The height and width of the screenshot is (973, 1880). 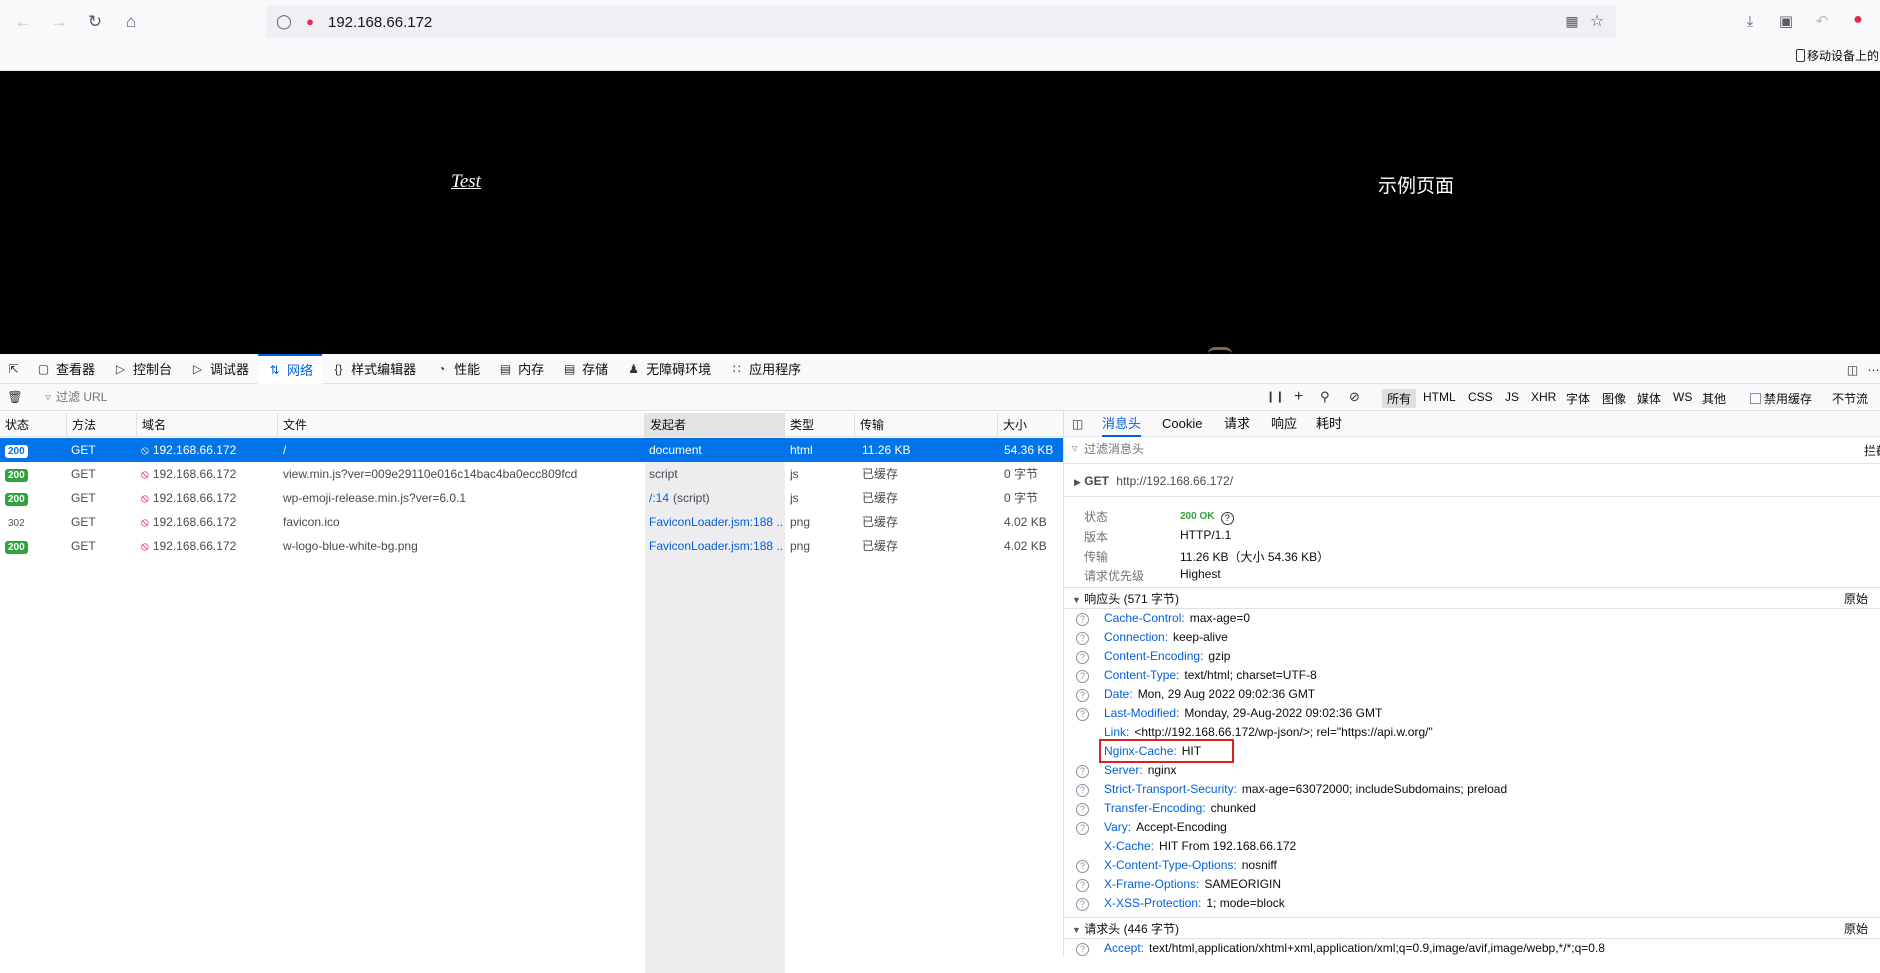 What do you see at coordinates (373, 369) in the screenshot?
I see `tab-style-editor: {} 样式编辑器` at bounding box center [373, 369].